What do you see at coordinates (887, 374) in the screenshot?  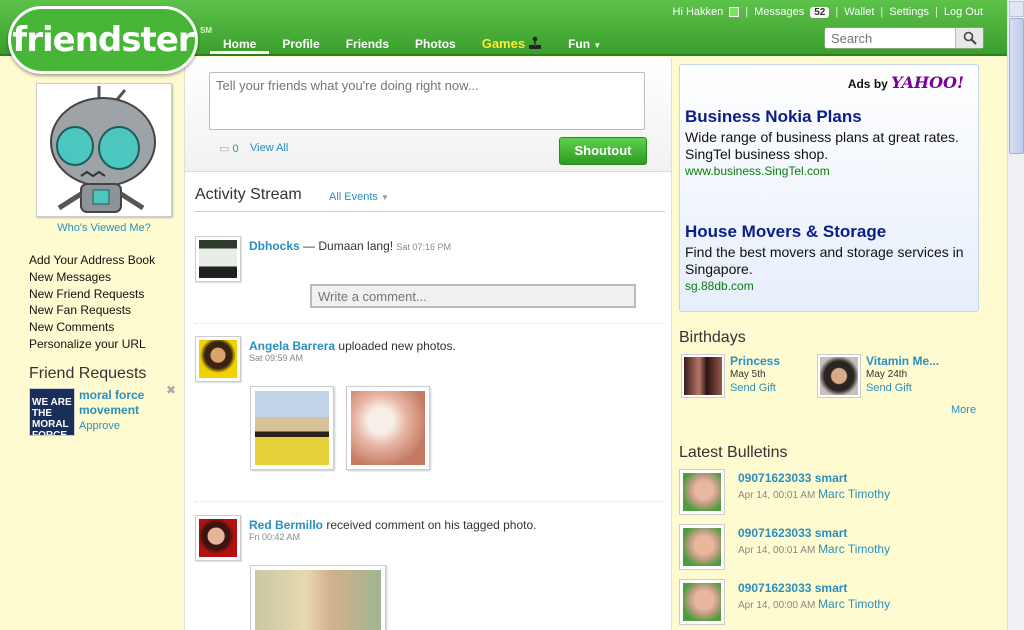 I see `birthday-date: May 24th` at bounding box center [887, 374].